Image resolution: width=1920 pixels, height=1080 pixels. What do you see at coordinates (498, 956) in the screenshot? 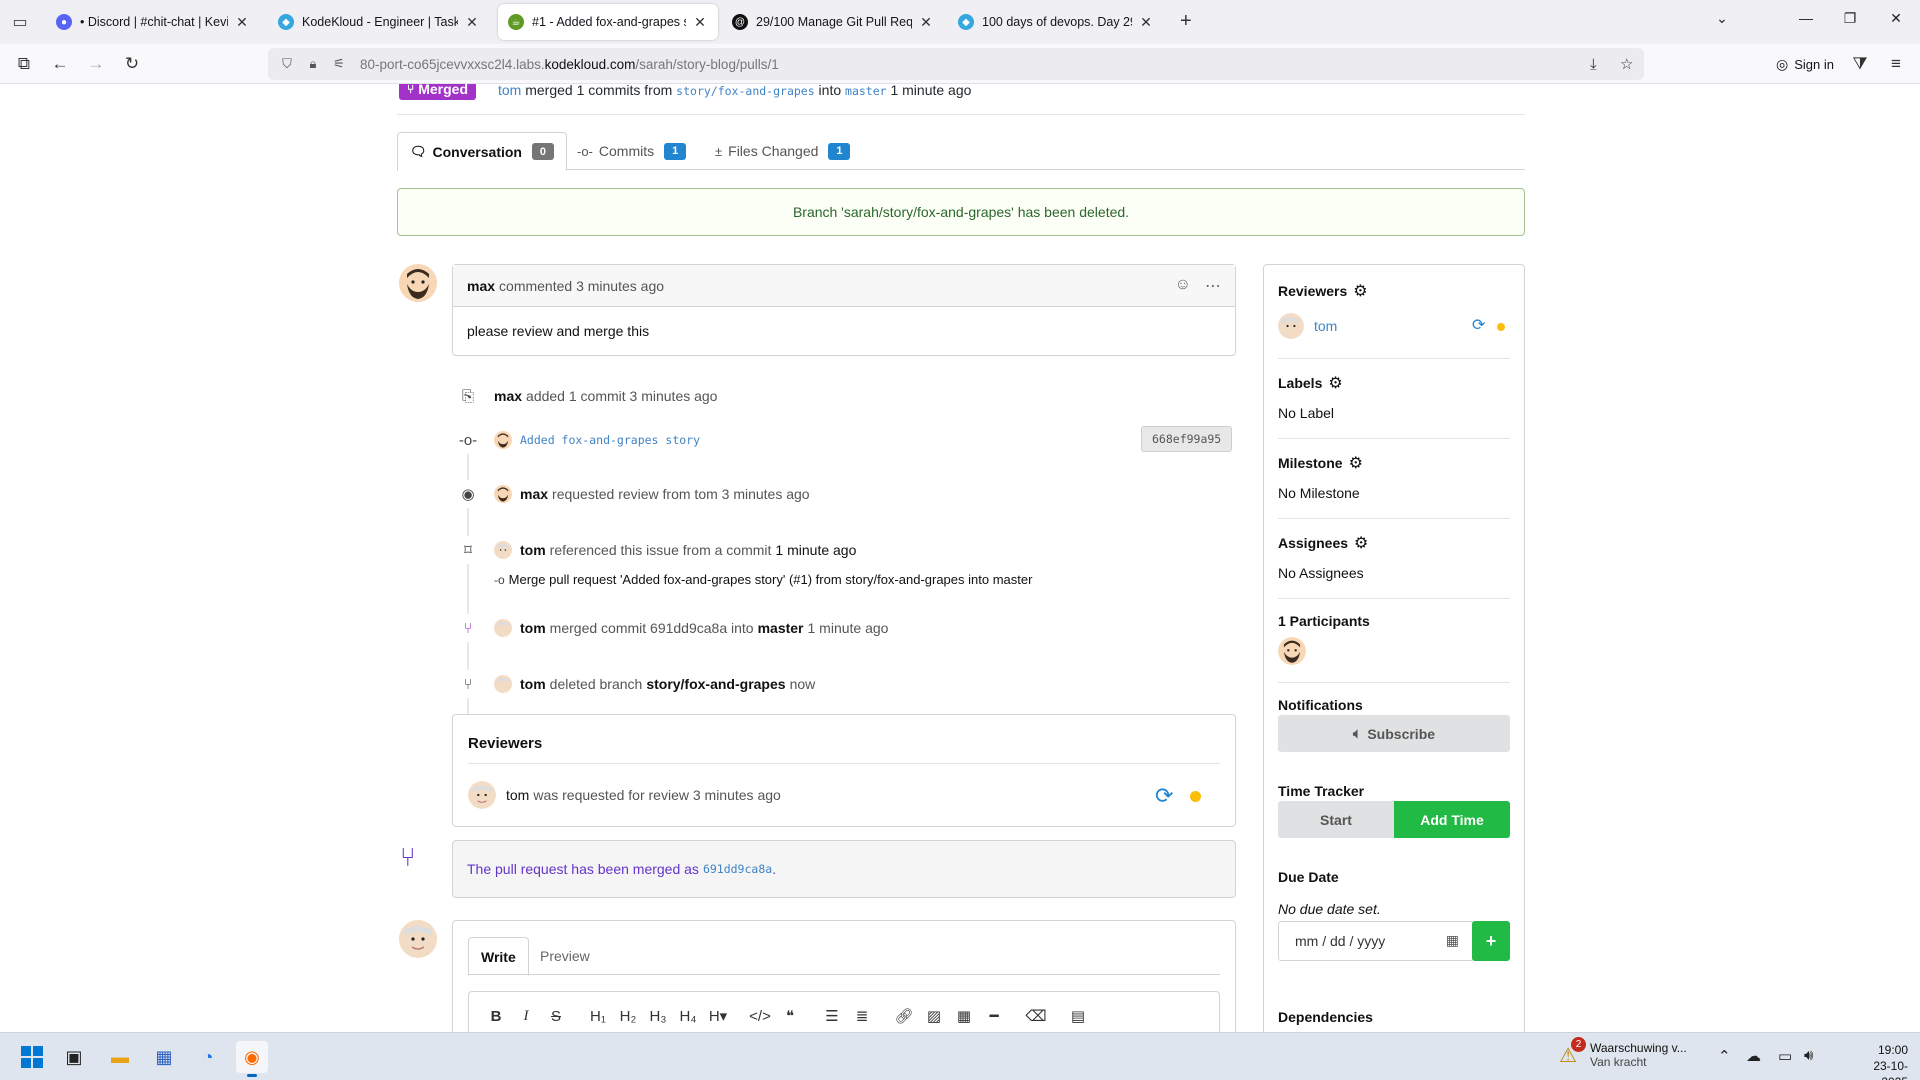
I see `tab-write: Write` at bounding box center [498, 956].